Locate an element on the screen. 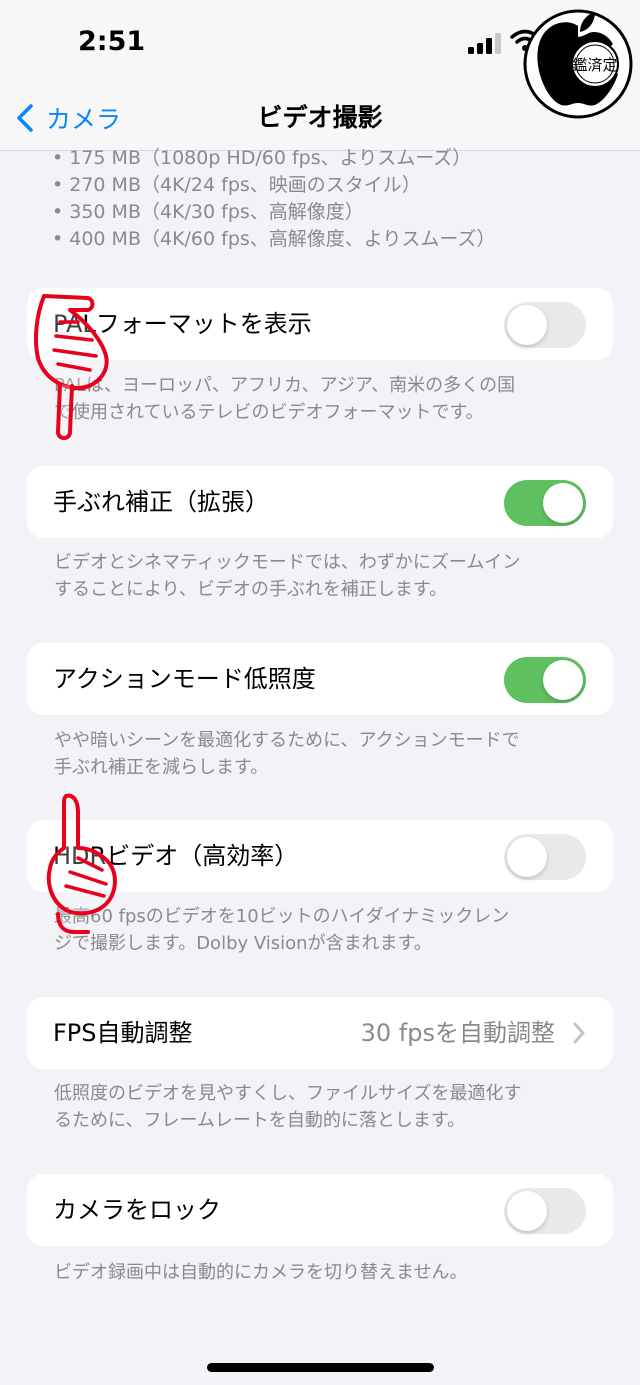  setting-footer: ビデオ録画中は自動的にカメラを切り替えません。 is located at coordinates (324, 1272).